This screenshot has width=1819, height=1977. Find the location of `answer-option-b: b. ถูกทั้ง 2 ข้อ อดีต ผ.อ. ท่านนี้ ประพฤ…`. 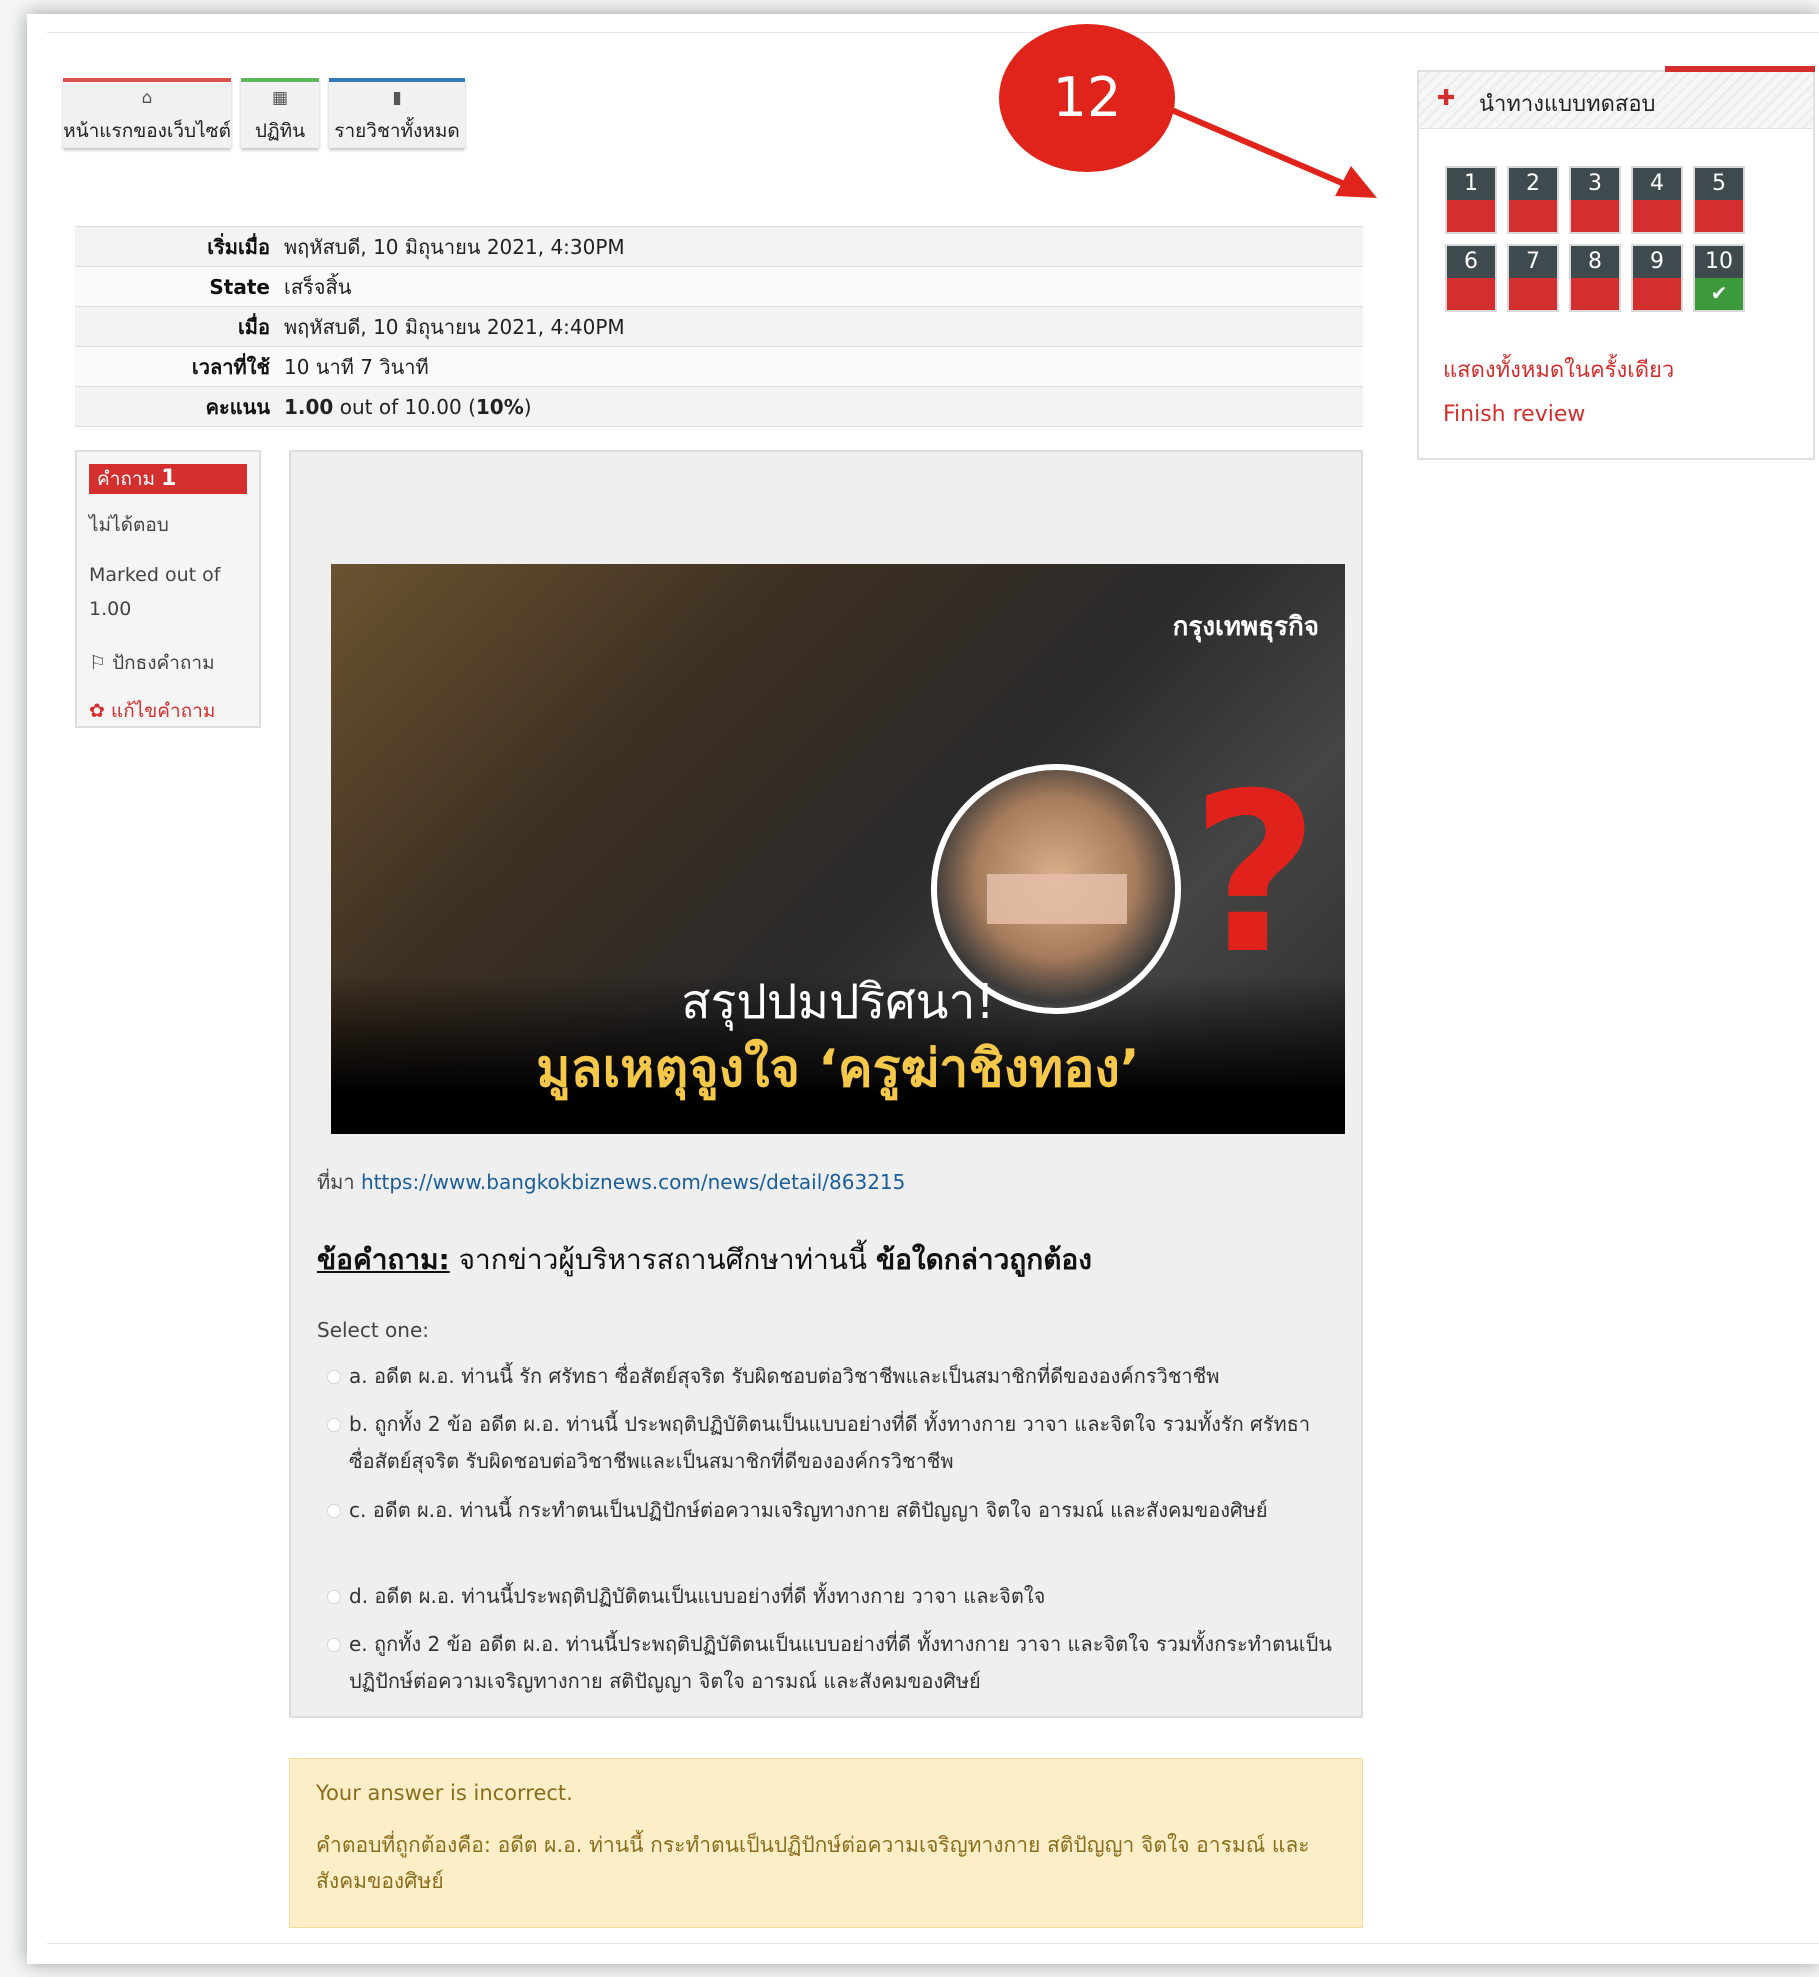

answer-option-b: b. ถูกทั้ง 2 ข้อ อดีต ผ.อ. ท่านนี้ ประพฤ… is located at coordinates (832, 1443).